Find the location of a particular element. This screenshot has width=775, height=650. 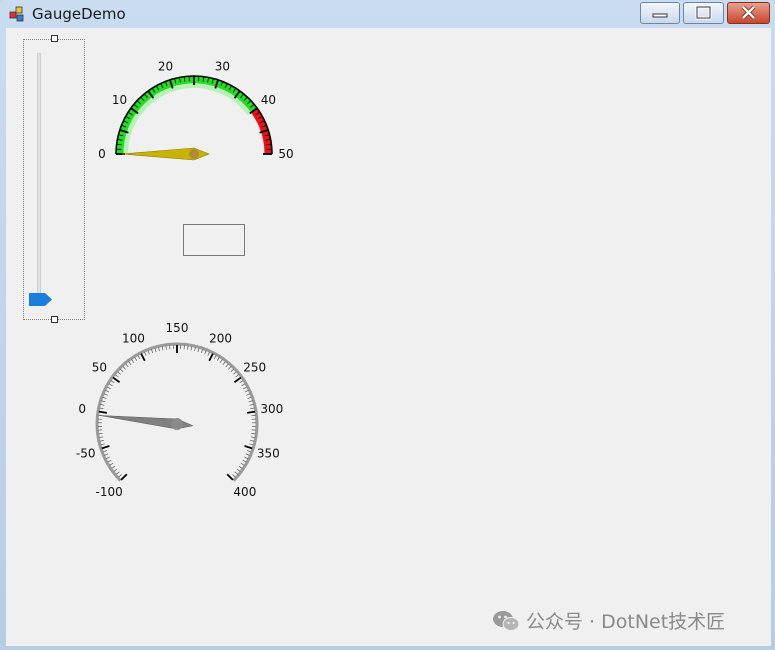

value-trackbar is located at coordinates (54, 179).